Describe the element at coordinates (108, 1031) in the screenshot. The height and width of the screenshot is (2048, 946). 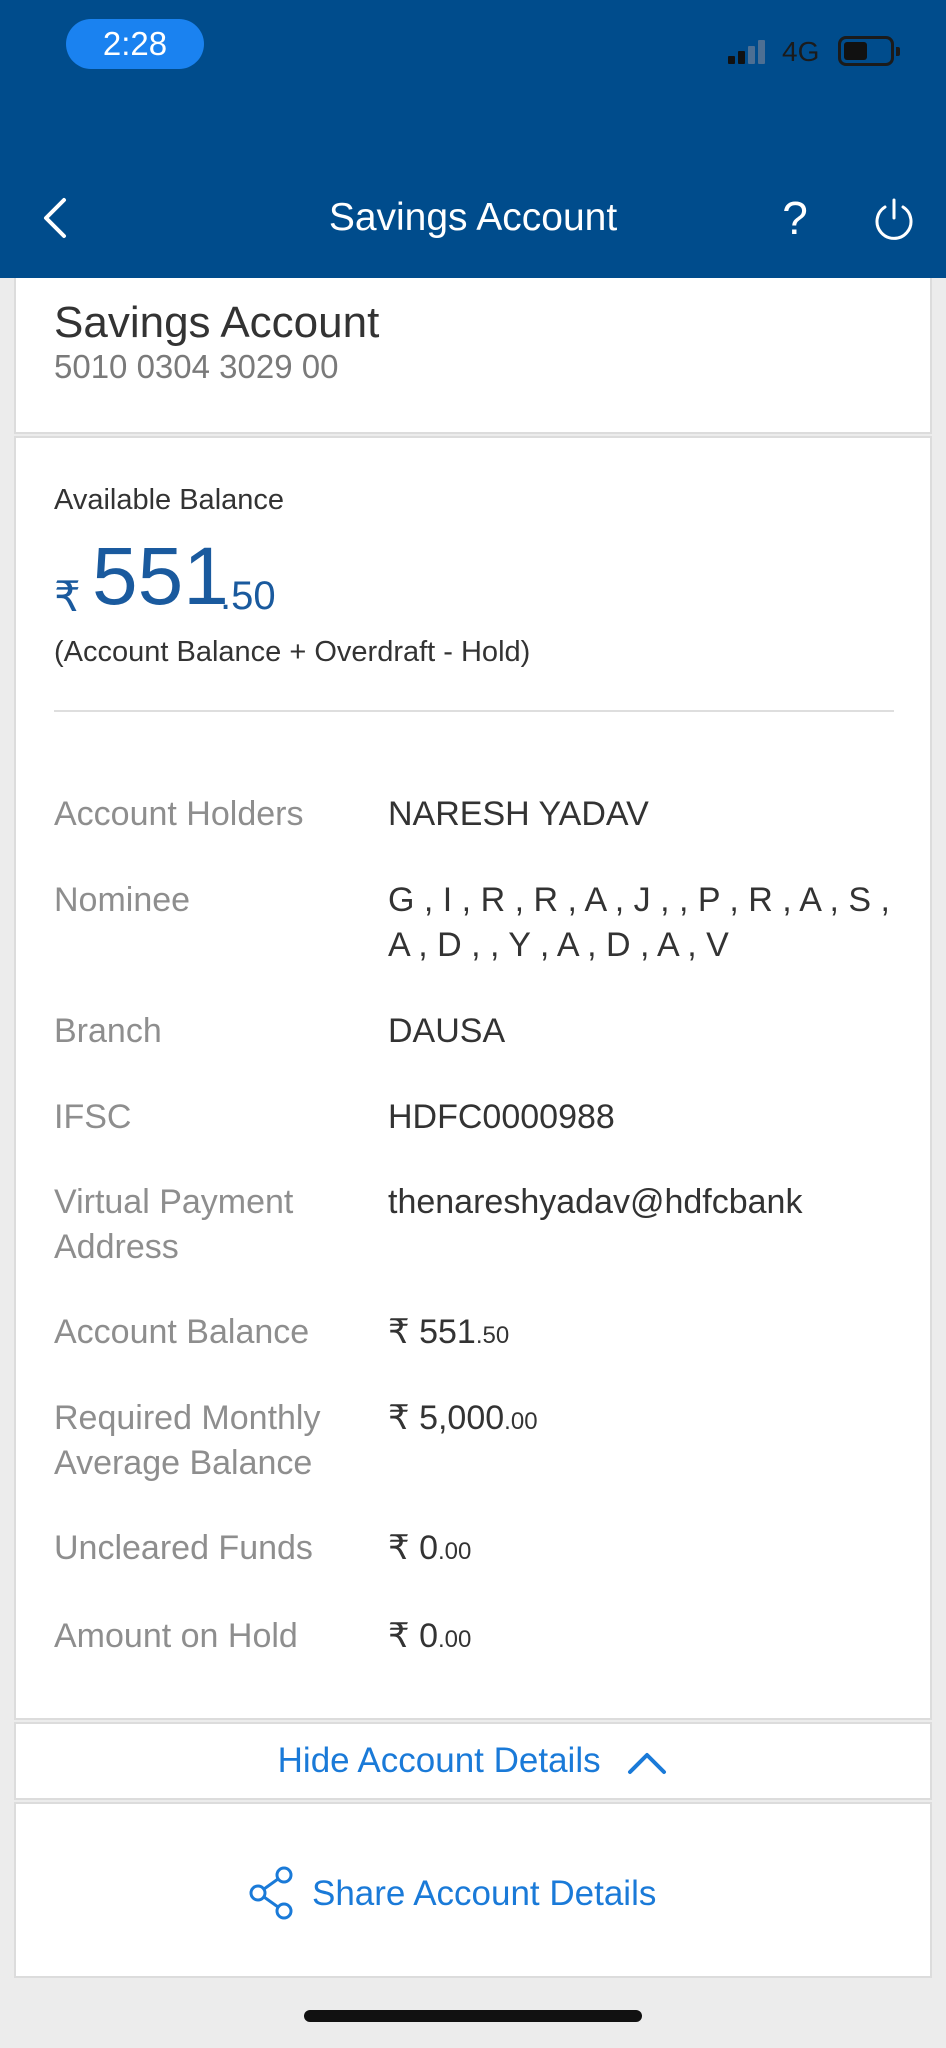
I see `detail-label-branch: Branch` at that location.